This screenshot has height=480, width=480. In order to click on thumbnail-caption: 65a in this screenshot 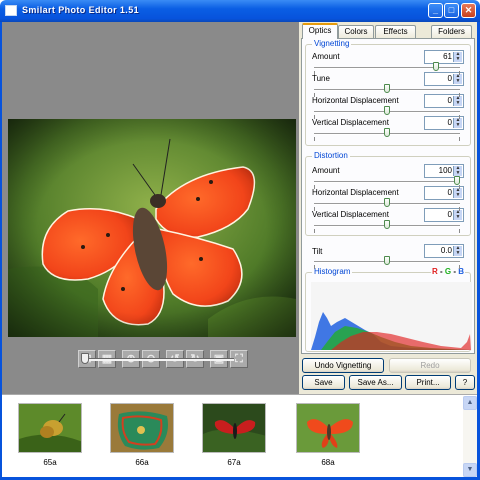, I will do `click(50, 462)`.